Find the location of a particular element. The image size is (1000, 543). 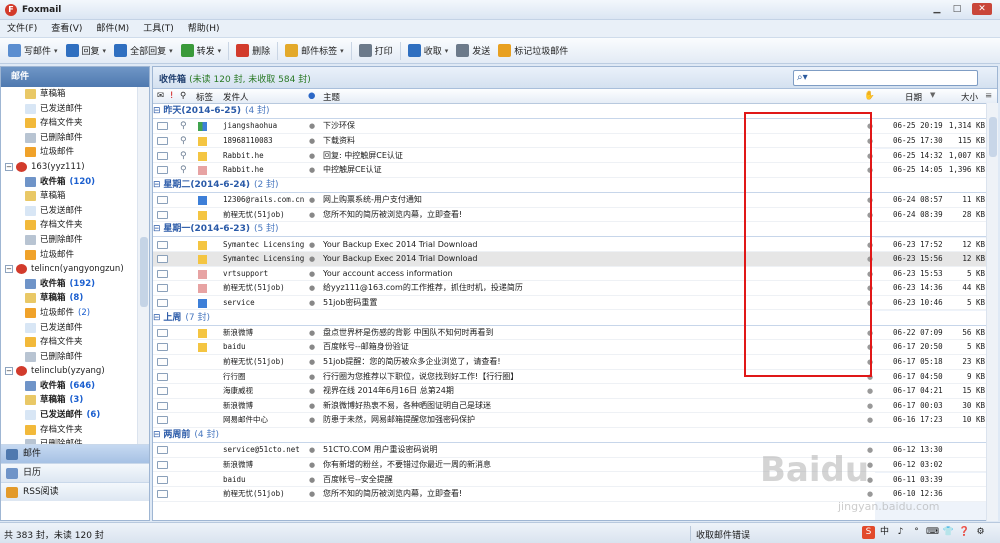

compose-button: 写邮件 ▾ is located at coordinates (33, 51).